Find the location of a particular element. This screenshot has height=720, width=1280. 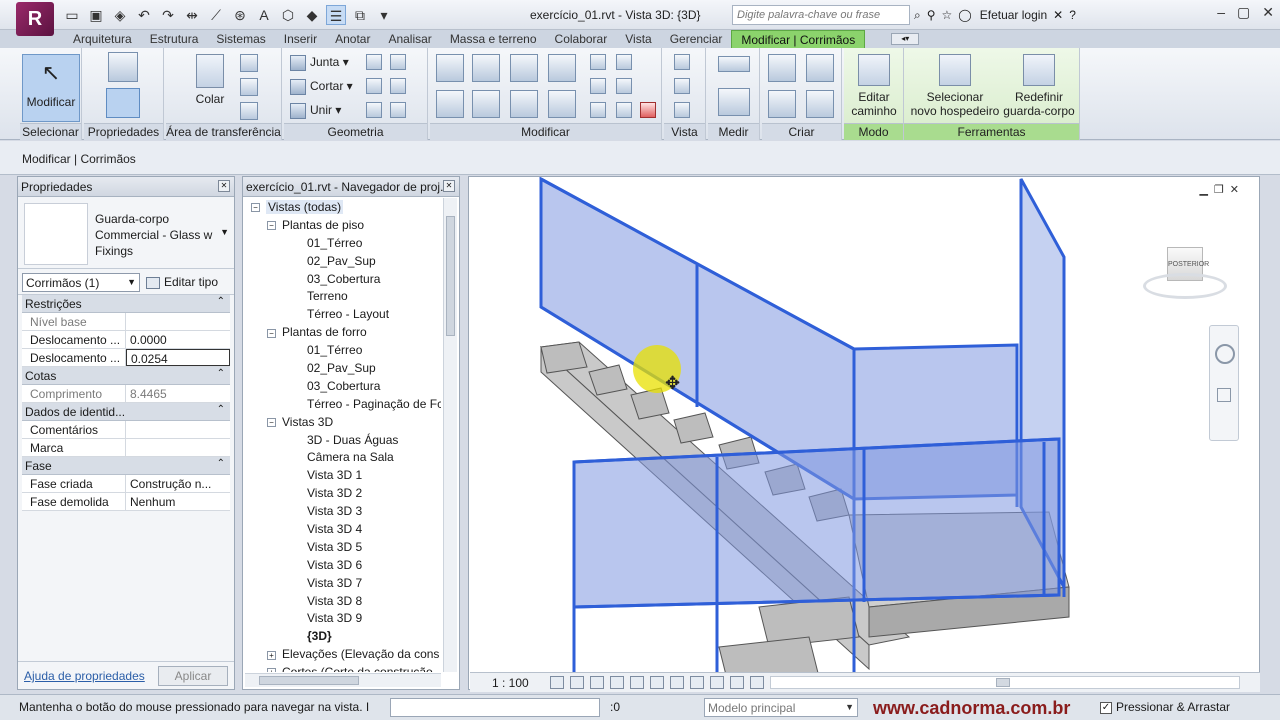

tab-gerenciar: Gerenciar is located at coordinates (696, 39).